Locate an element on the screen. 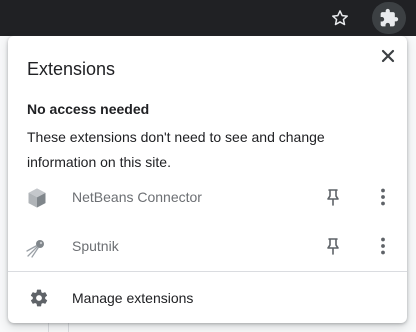 This screenshot has height=332, width=416. close-icon is located at coordinates (388, 56).